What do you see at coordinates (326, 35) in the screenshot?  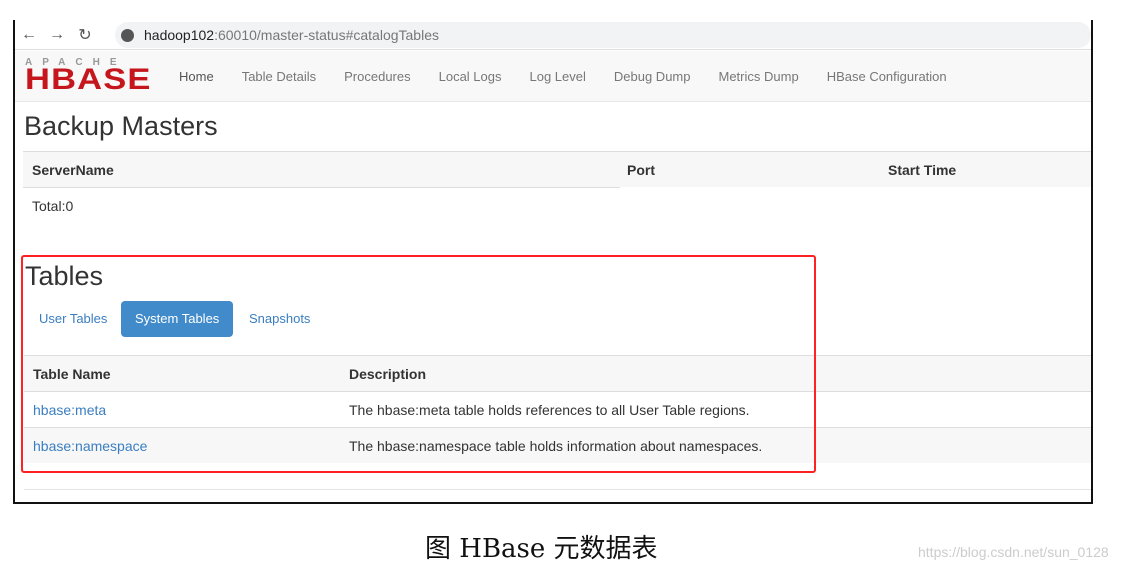 I see `url-path: :60010/master-status#catalogTables` at bounding box center [326, 35].